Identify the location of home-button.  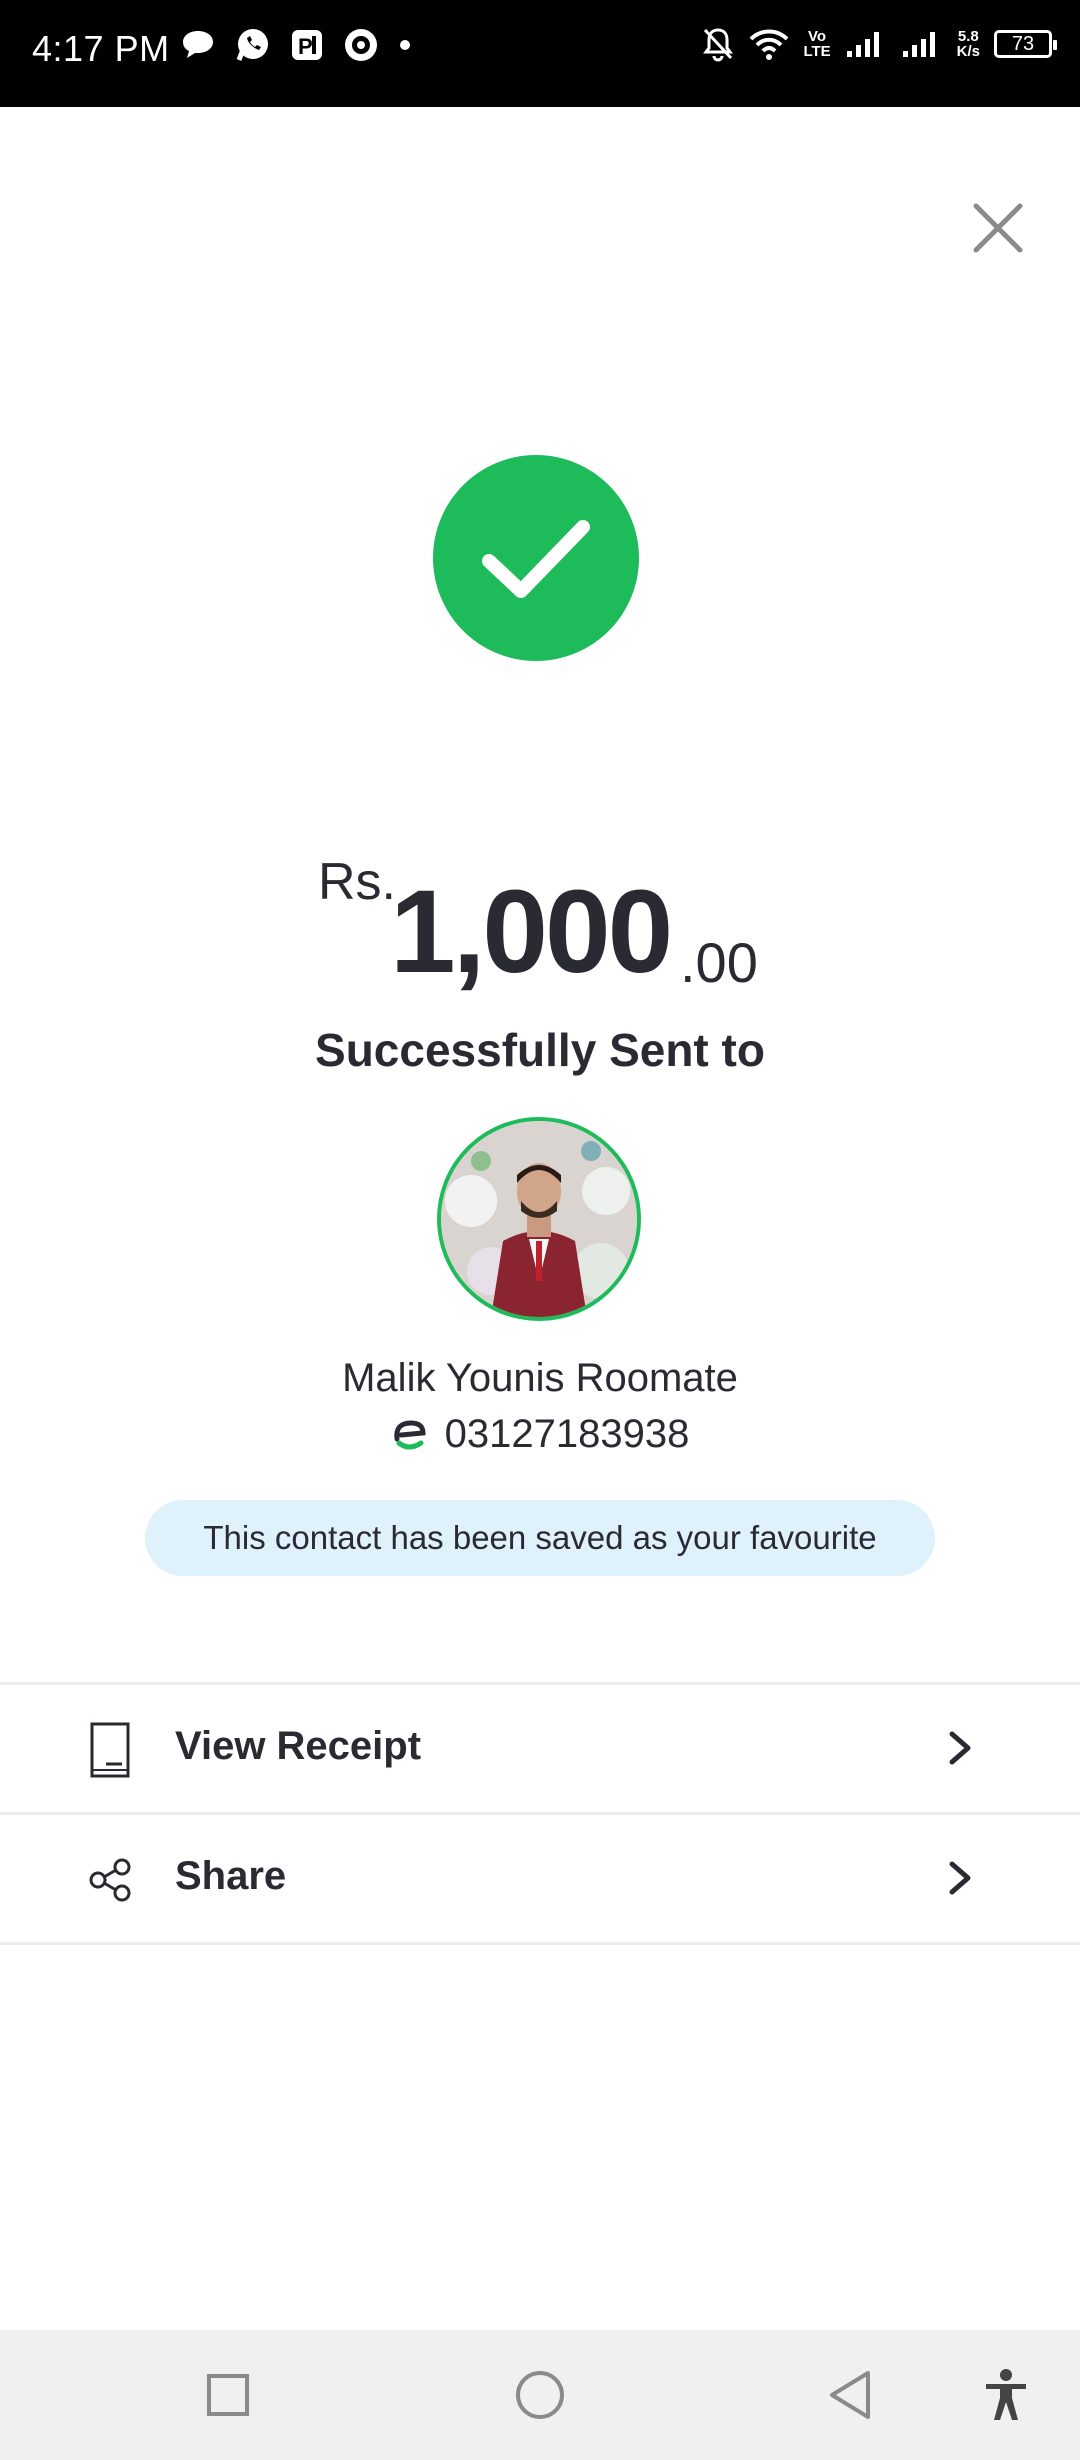
(540, 2395).